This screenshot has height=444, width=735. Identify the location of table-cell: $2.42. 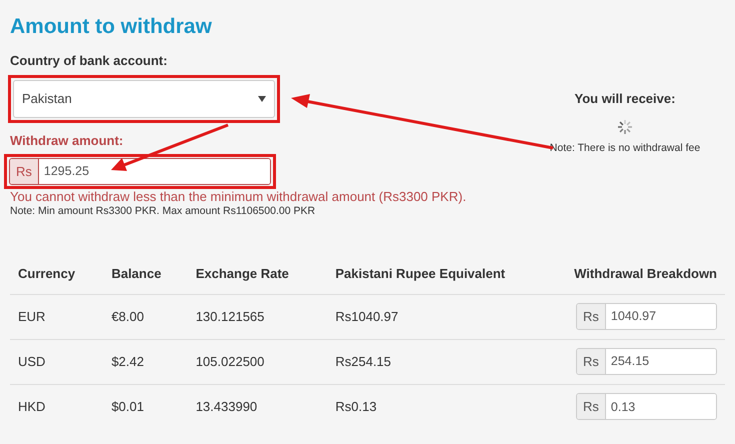
(145, 361).